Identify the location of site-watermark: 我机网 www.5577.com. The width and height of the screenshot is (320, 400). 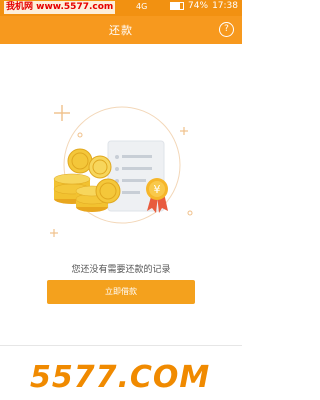
(60, 7).